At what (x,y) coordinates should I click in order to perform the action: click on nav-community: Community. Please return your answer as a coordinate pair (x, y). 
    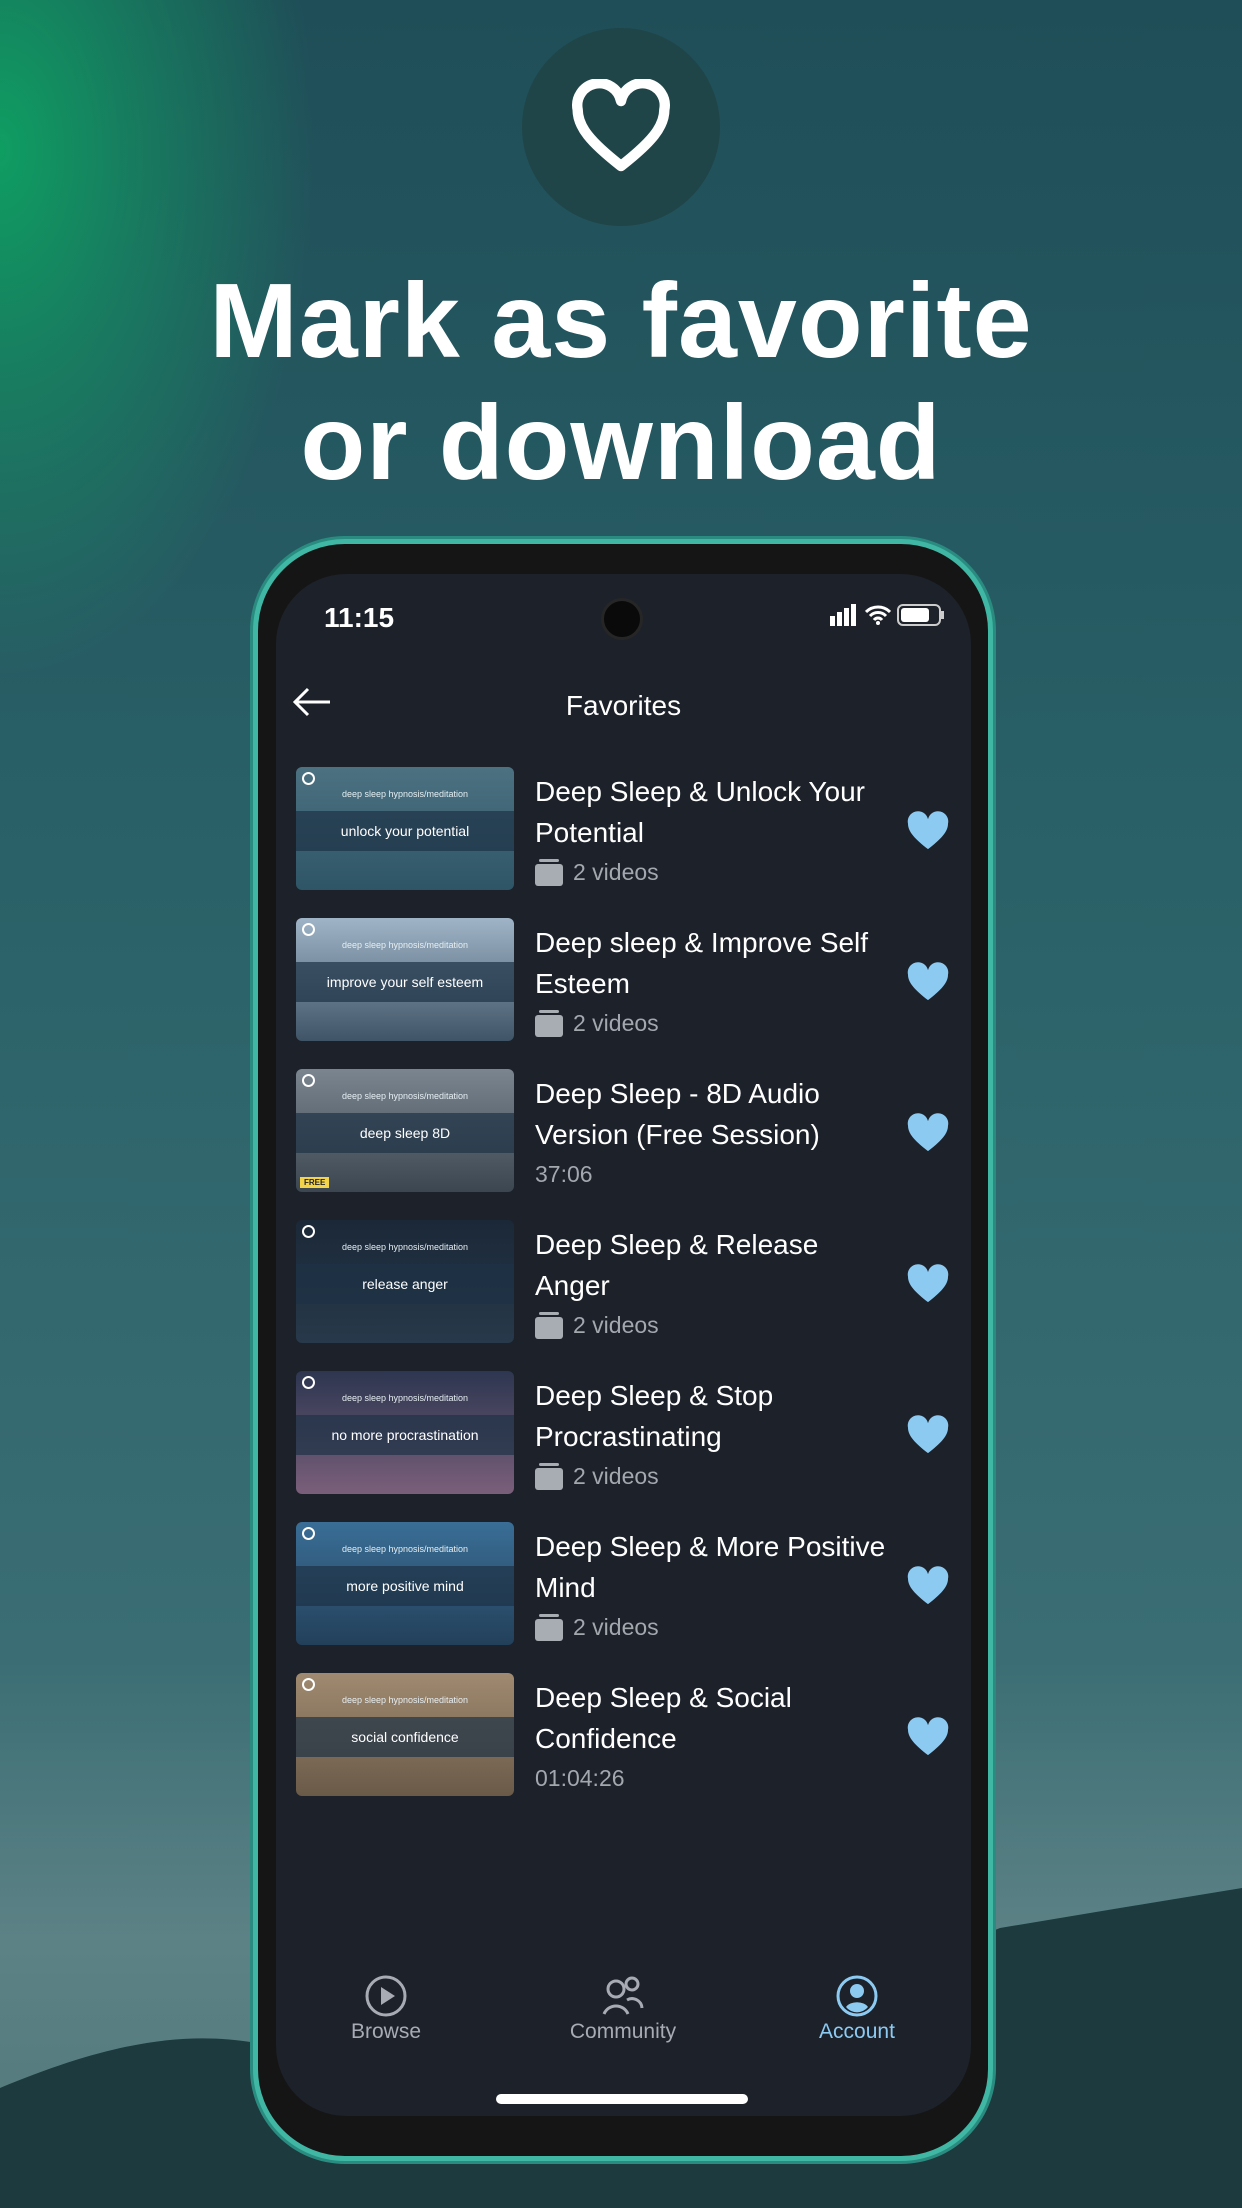
    Looking at the image, I should click on (623, 2009).